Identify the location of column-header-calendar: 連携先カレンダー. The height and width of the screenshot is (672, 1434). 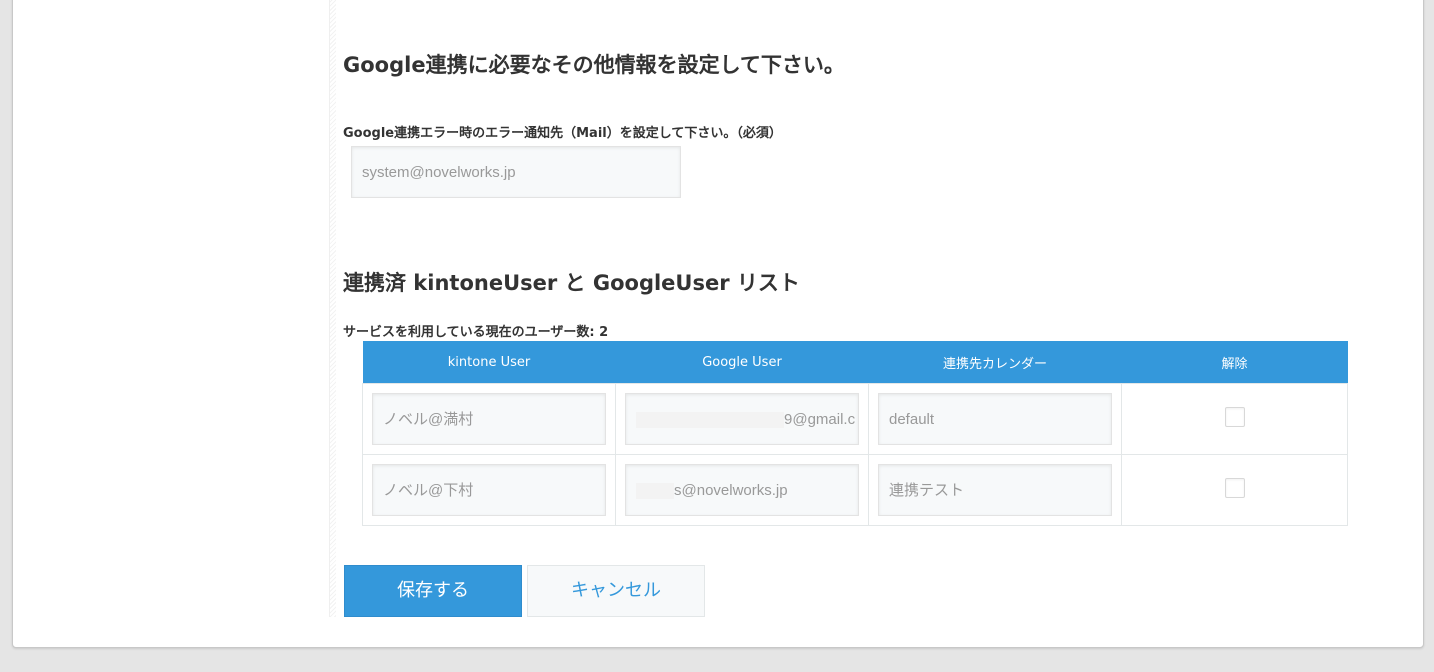
(995, 362).